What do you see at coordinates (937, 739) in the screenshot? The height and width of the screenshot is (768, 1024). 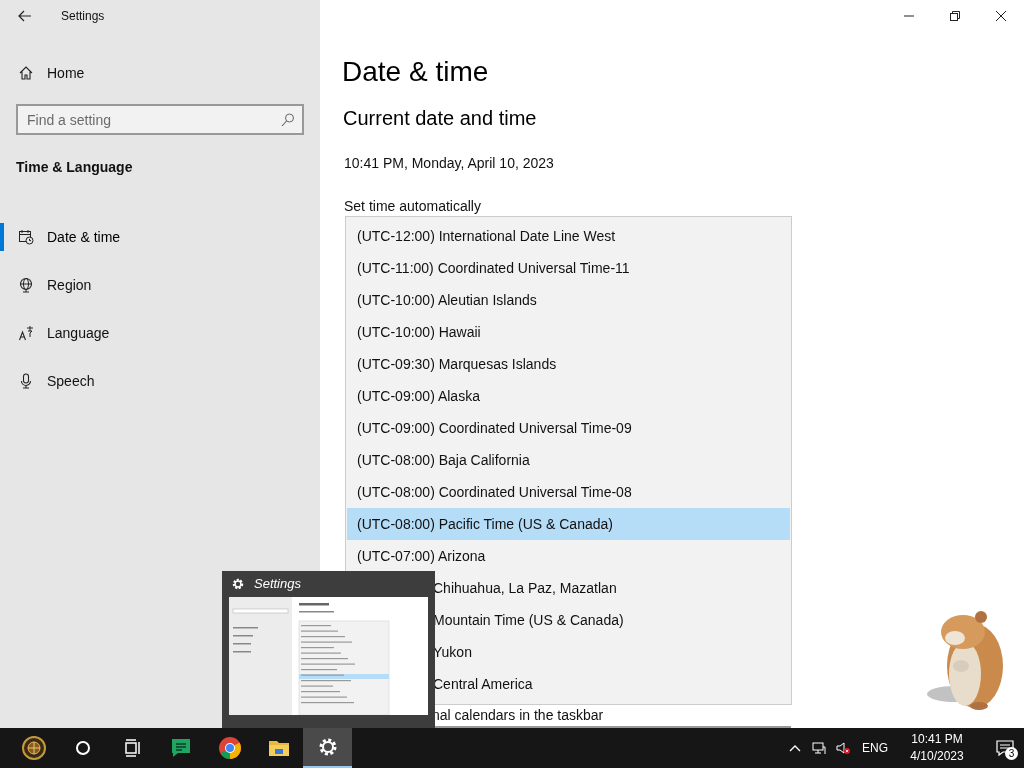 I see `clock-time: 10:41 PM` at bounding box center [937, 739].